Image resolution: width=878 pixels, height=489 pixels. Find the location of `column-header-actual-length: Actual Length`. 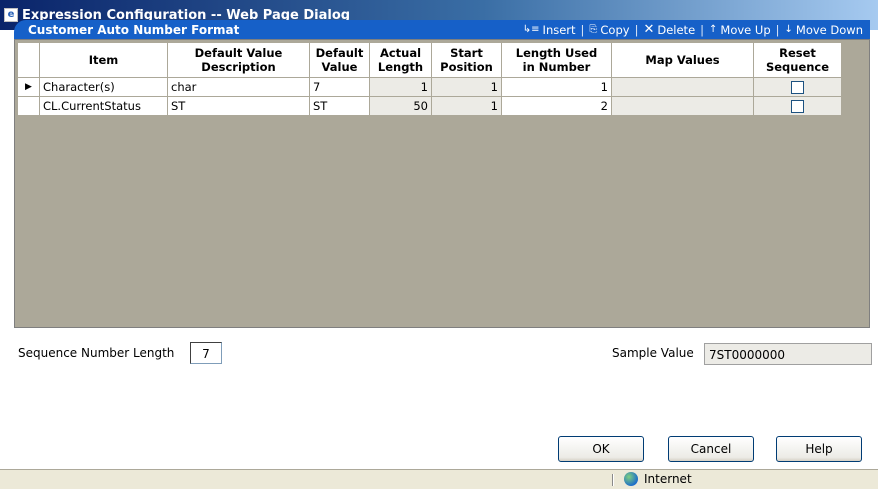

column-header-actual-length: Actual Length is located at coordinates (400, 60).